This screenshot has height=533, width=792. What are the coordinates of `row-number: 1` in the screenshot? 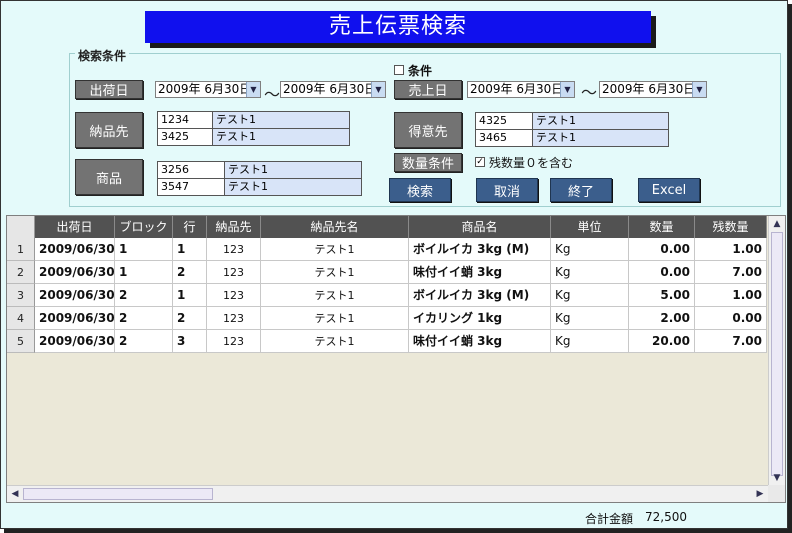 It's located at (21, 249).